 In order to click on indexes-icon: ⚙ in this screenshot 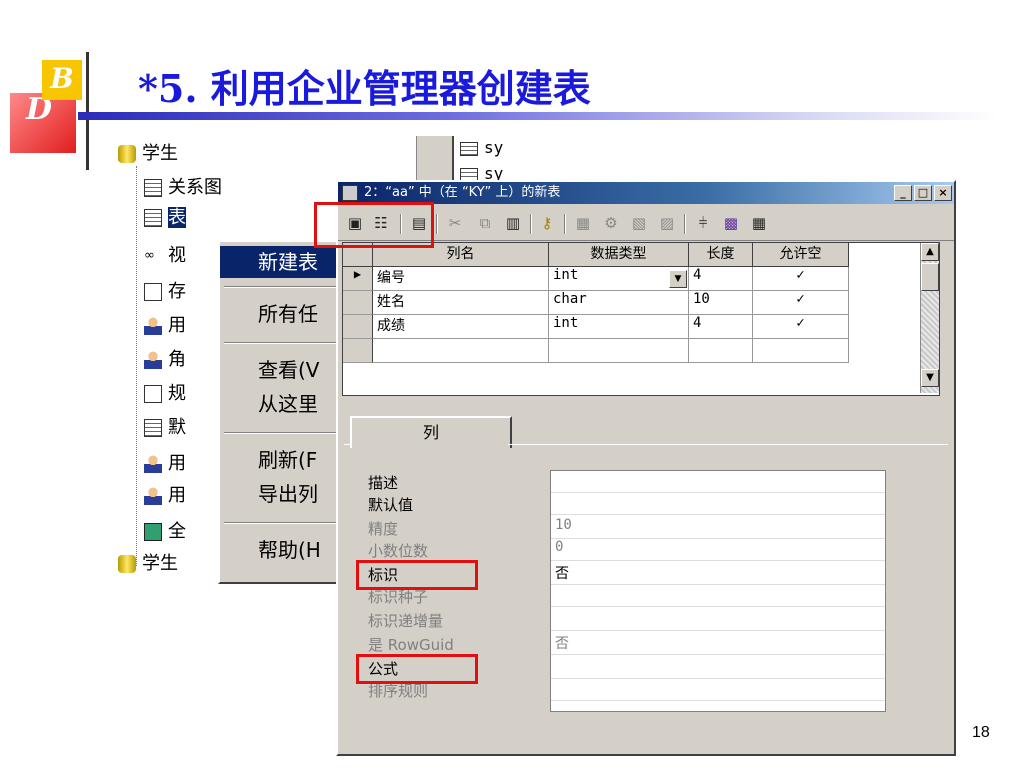, I will do `click(611, 223)`.